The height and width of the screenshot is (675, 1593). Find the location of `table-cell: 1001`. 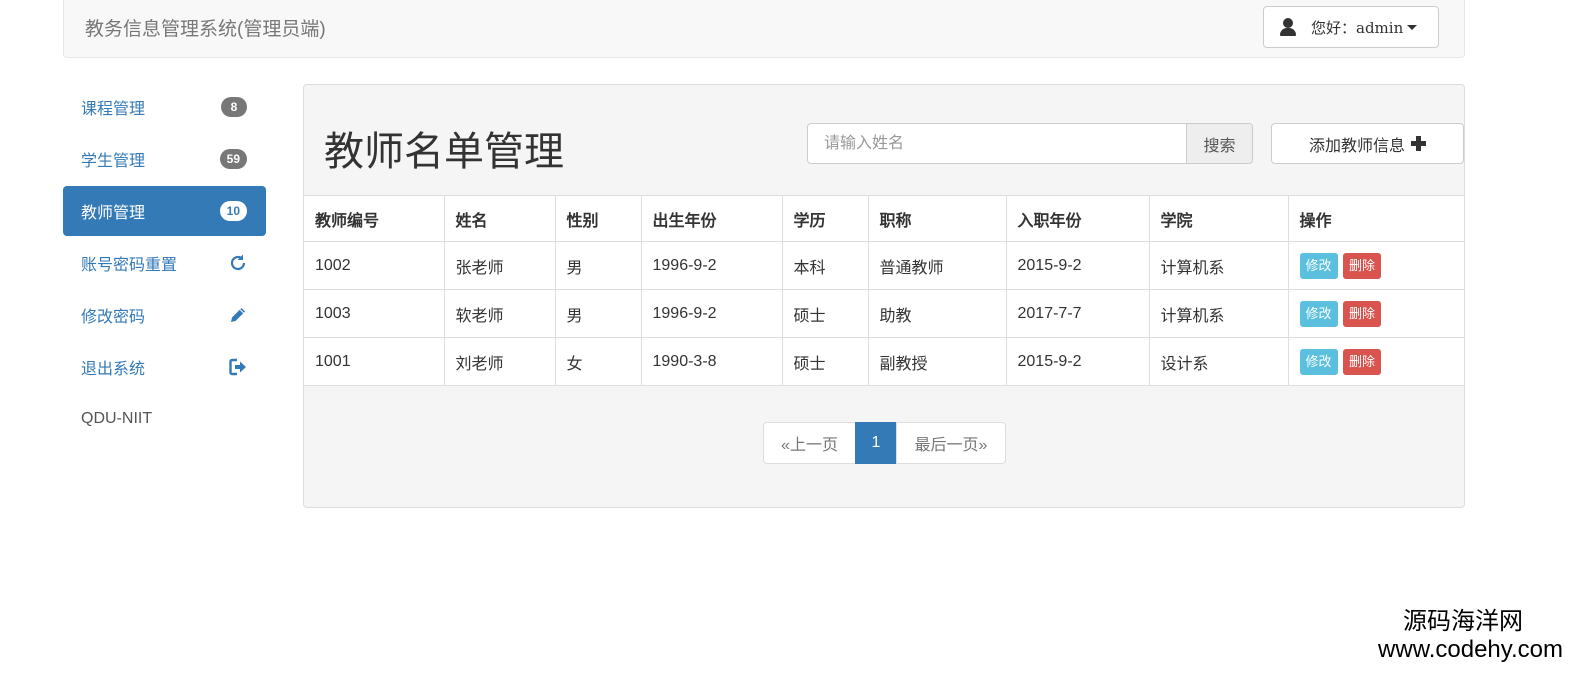

table-cell: 1001 is located at coordinates (374, 361).